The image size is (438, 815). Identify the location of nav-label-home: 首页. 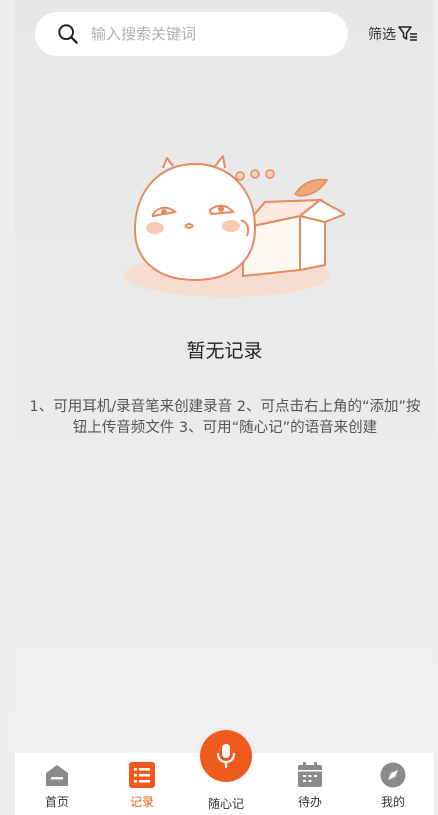
(56, 802).